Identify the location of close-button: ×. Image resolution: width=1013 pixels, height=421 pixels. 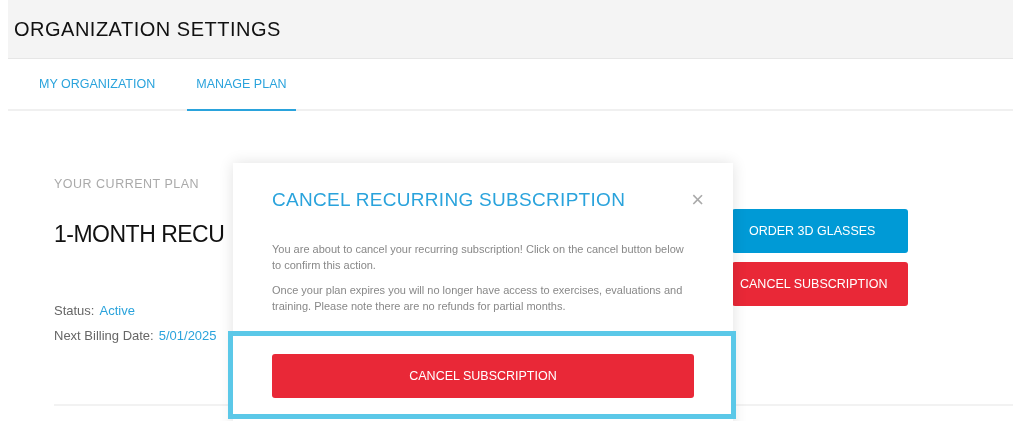
(697, 200).